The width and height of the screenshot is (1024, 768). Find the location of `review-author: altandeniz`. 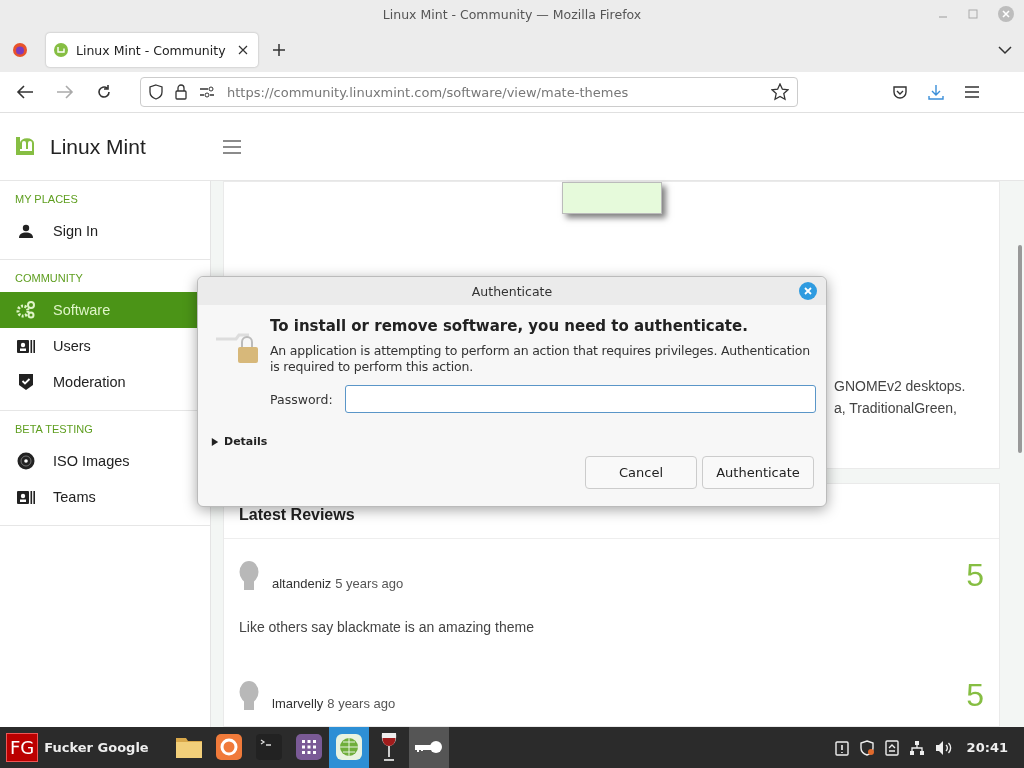

review-author: altandeniz is located at coordinates (302, 583).